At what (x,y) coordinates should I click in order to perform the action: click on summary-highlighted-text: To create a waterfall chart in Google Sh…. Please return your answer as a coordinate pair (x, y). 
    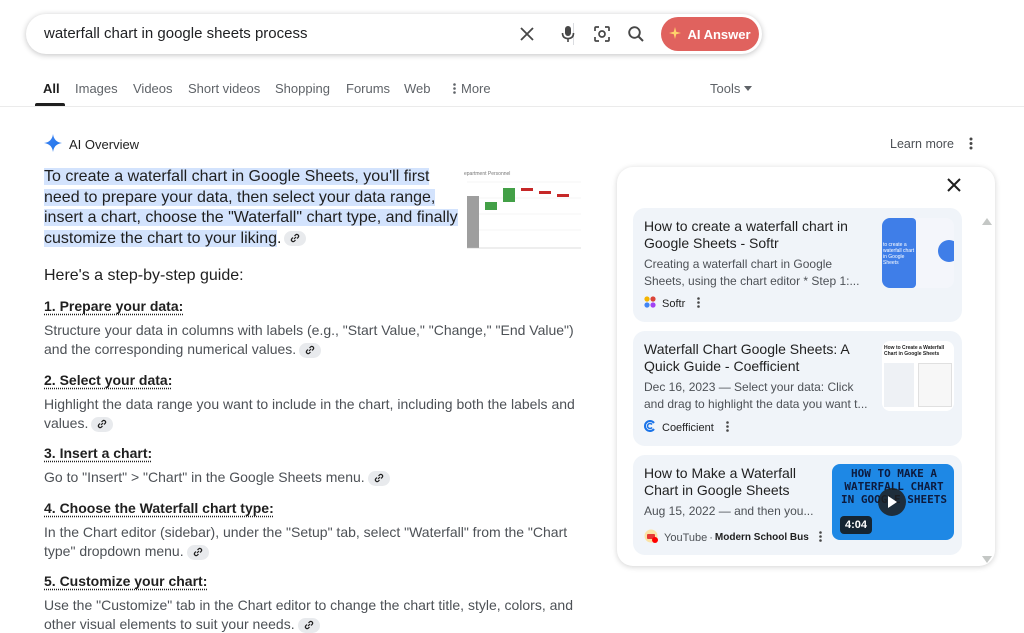
    Looking at the image, I should click on (251, 207).